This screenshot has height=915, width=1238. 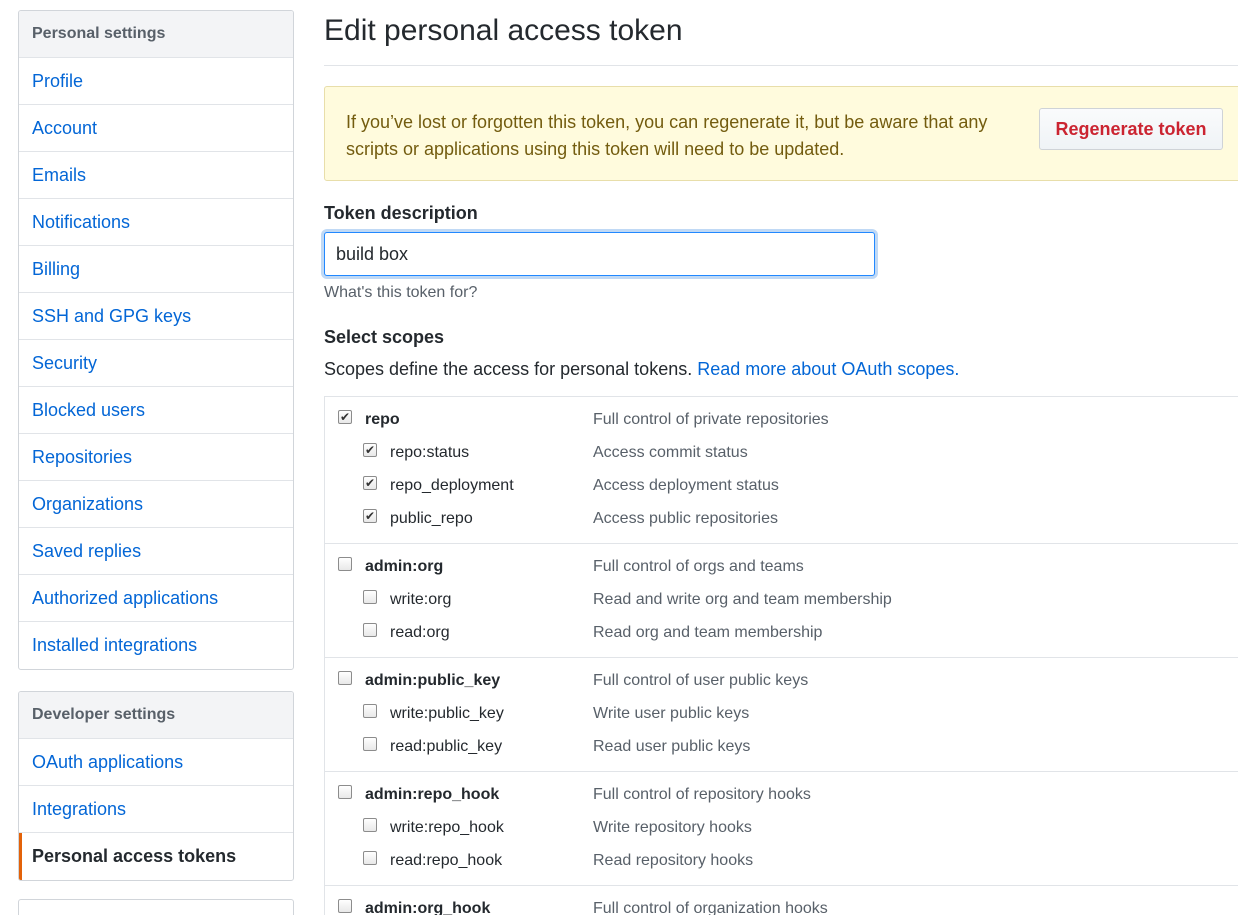 What do you see at coordinates (446, 746) in the screenshot?
I see `scope-name: read:public_key` at bounding box center [446, 746].